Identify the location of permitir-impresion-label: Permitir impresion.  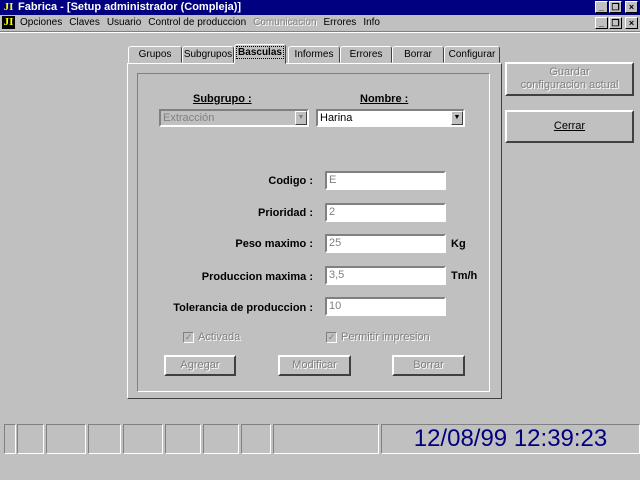
(385, 337).